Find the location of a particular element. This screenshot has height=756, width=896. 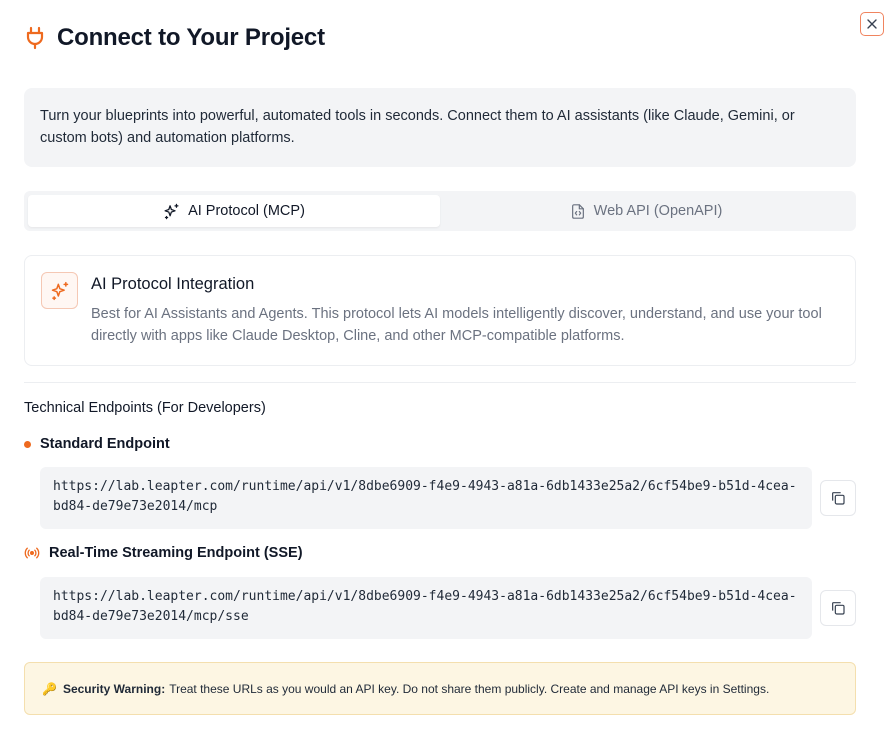

key-icon: 🔑 is located at coordinates (49, 688).